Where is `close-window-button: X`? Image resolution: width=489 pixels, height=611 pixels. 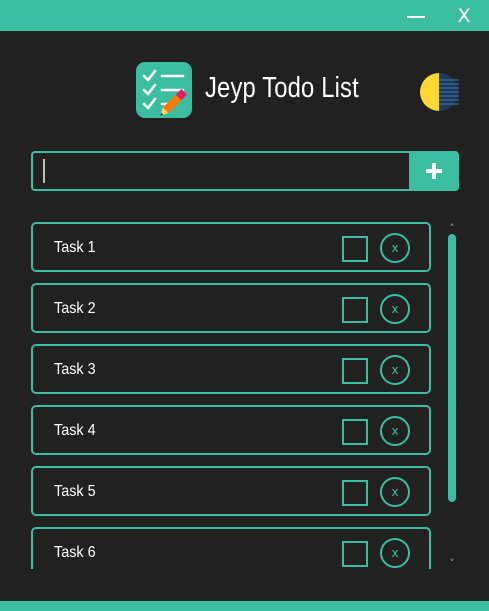 close-window-button: X is located at coordinates (464, 15).